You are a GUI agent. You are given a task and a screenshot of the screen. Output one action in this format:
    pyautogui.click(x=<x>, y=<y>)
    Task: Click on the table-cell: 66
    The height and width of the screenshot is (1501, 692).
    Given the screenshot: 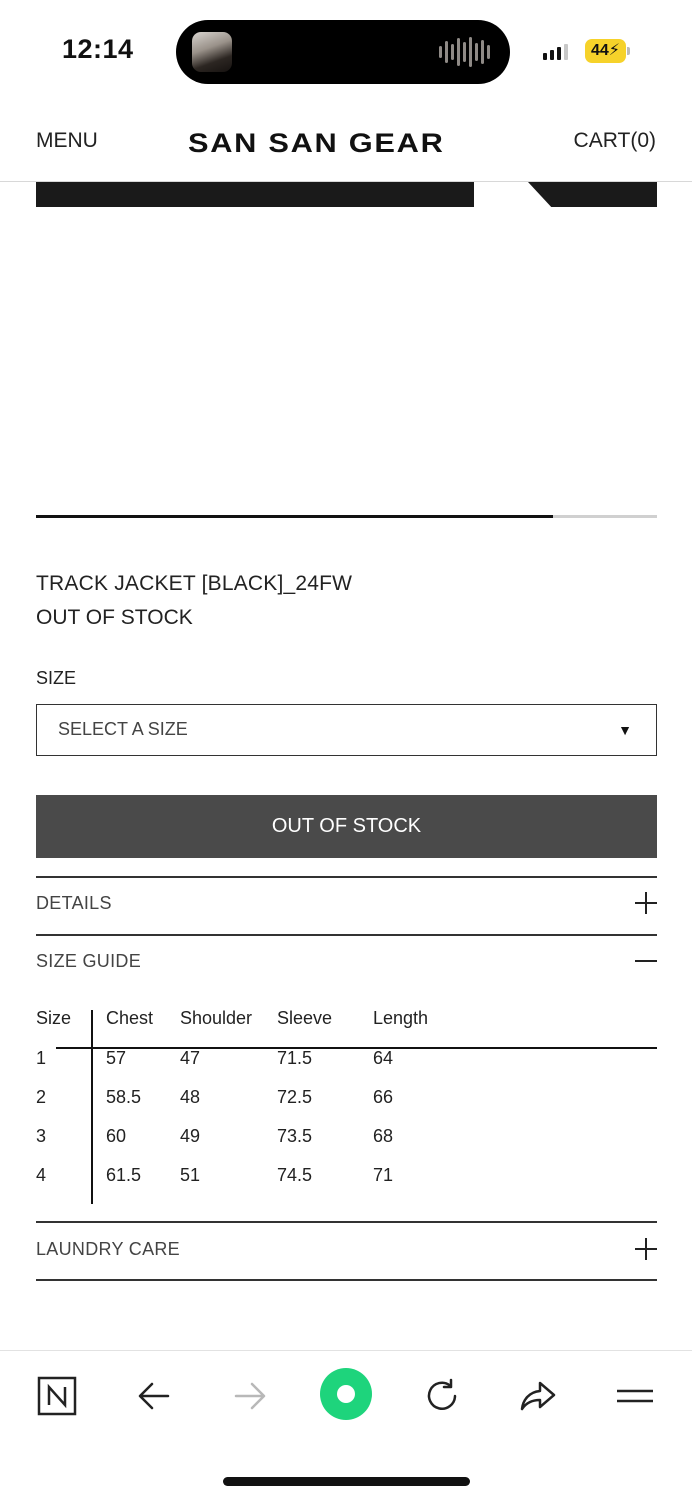 What is the action you would take?
    pyautogui.click(x=383, y=1097)
    